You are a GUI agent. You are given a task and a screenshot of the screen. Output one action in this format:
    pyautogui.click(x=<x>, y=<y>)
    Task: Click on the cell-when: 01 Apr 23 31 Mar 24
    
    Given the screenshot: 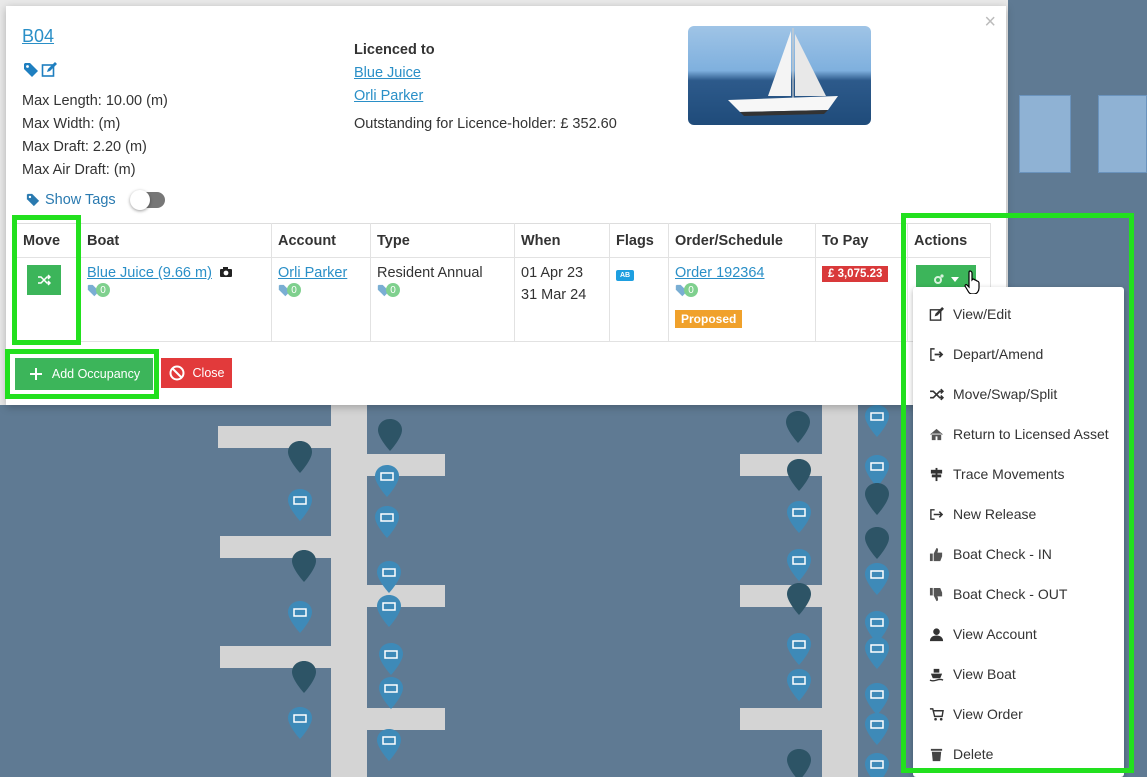 What is the action you would take?
    pyautogui.click(x=562, y=299)
    